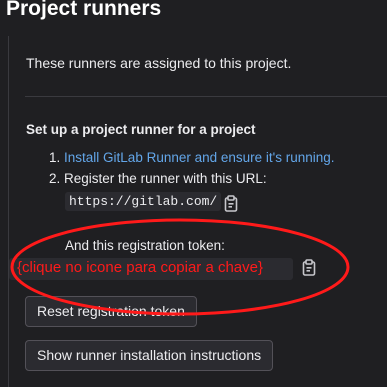 This screenshot has width=387, height=387. What do you see at coordinates (143, 201) in the screenshot?
I see `runner-url: https://gitlab.com/` at bounding box center [143, 201].